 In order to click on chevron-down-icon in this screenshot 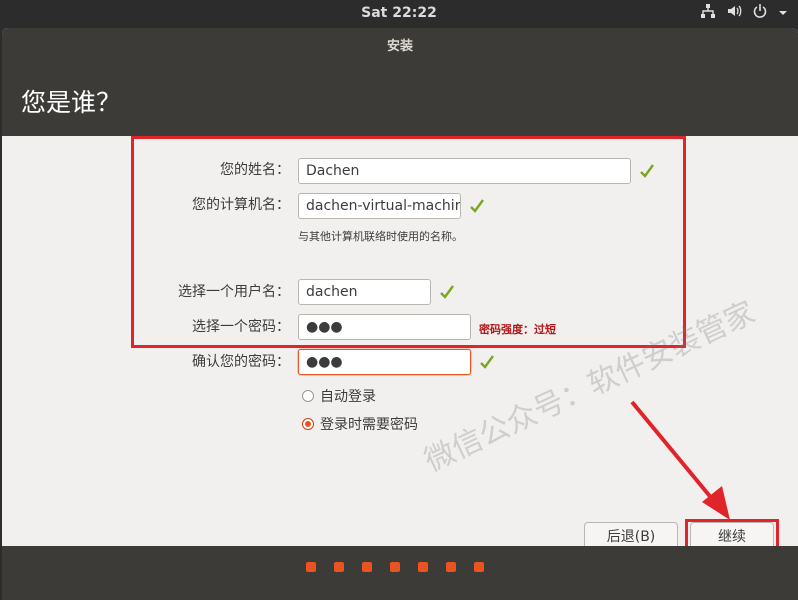, I will do `click(783, 14)`.